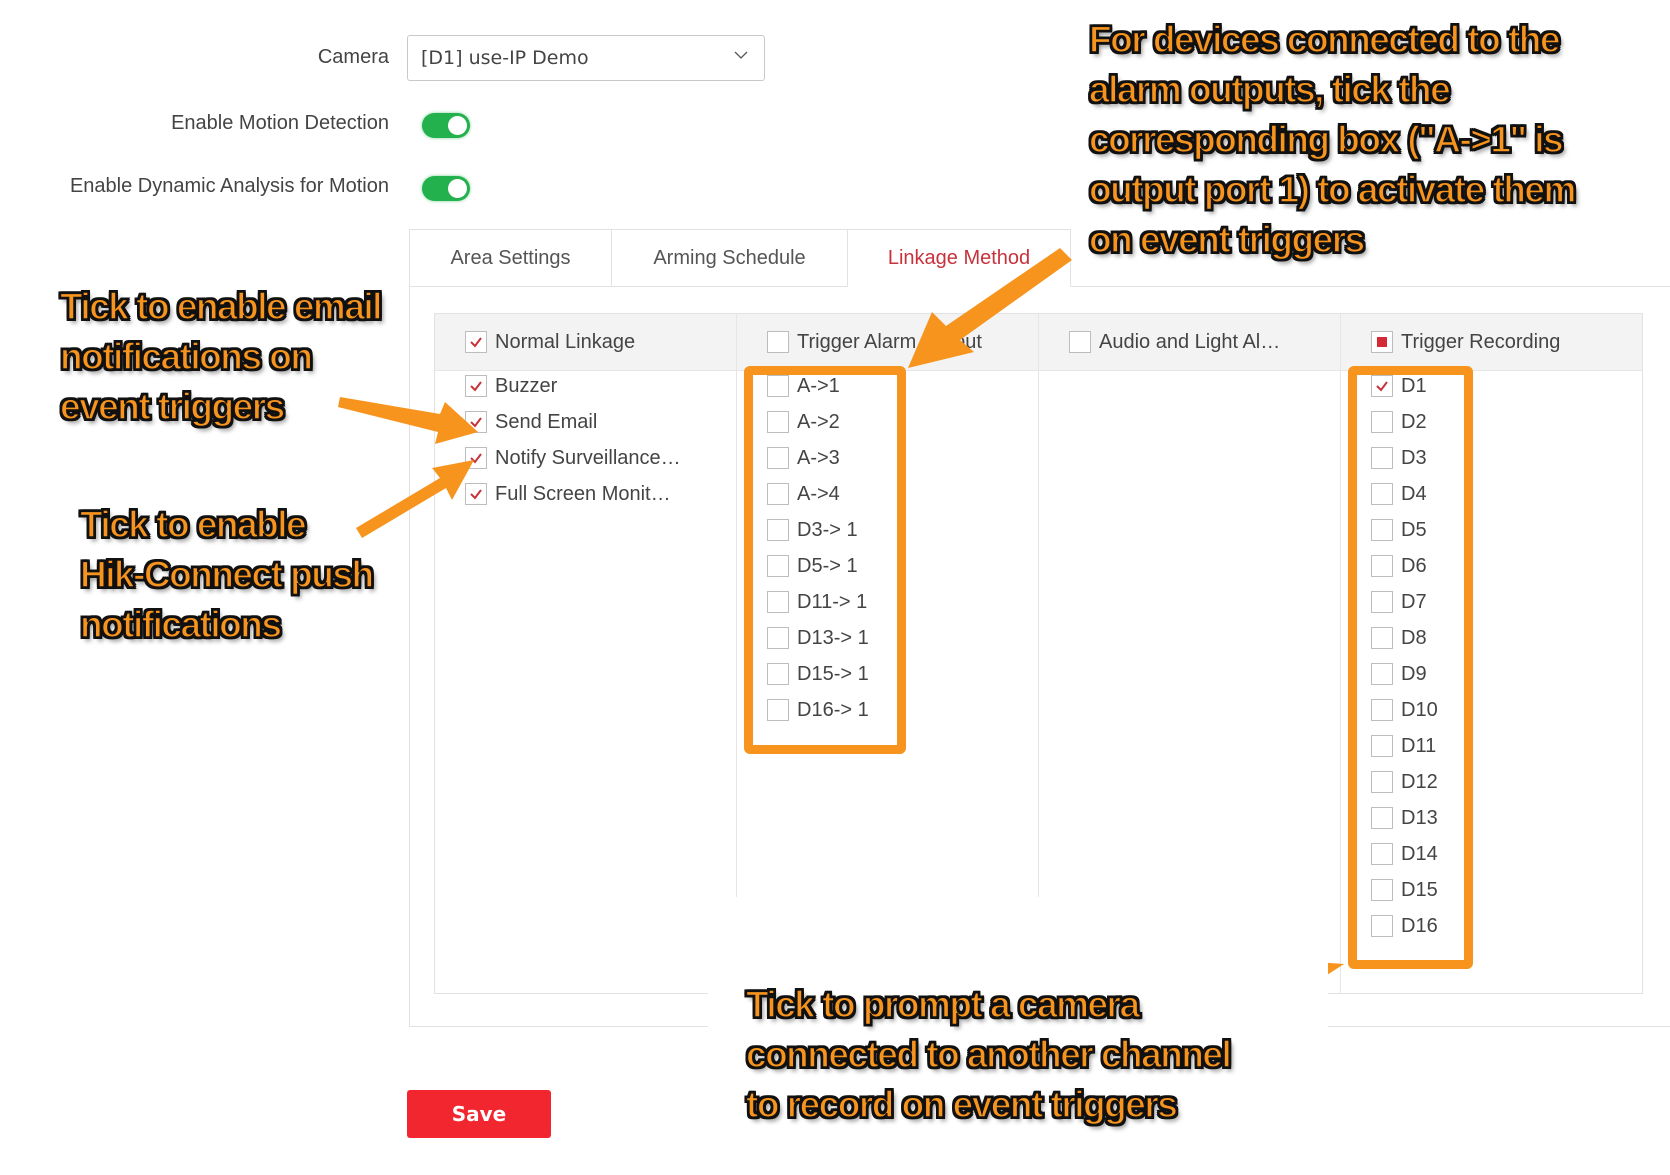 This screenshot has width=1670, height=1175. I want to click on linkage-option: D11, so click(1403, 746).